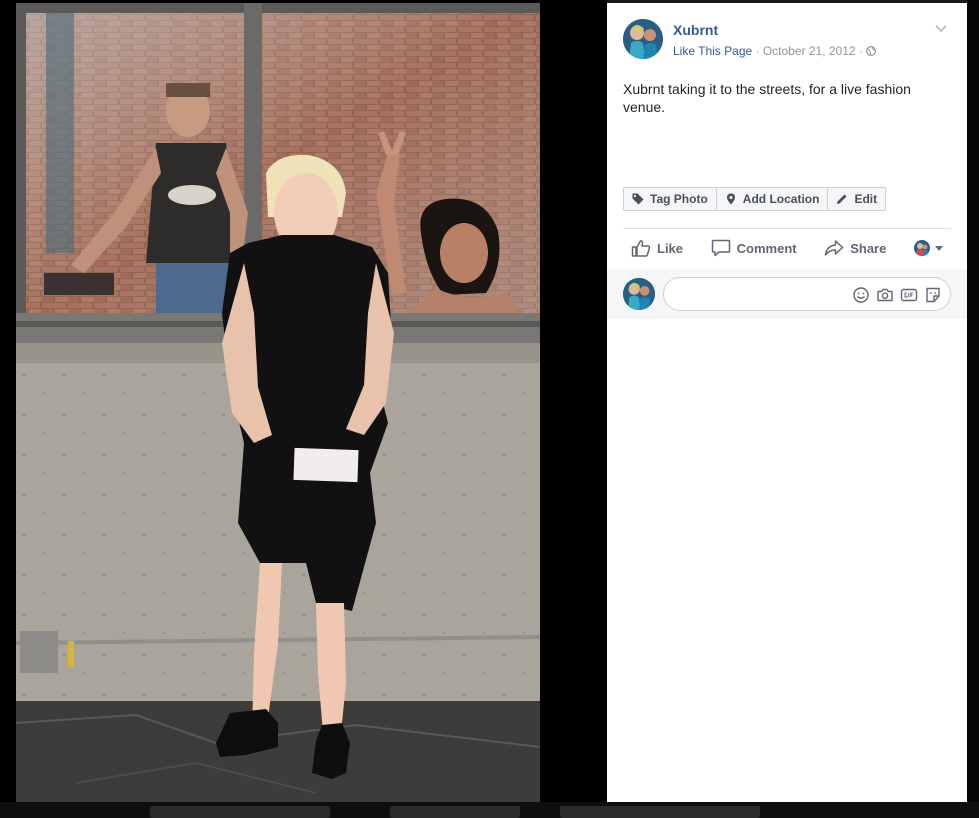  I want to click on divider, so click(787, 228).